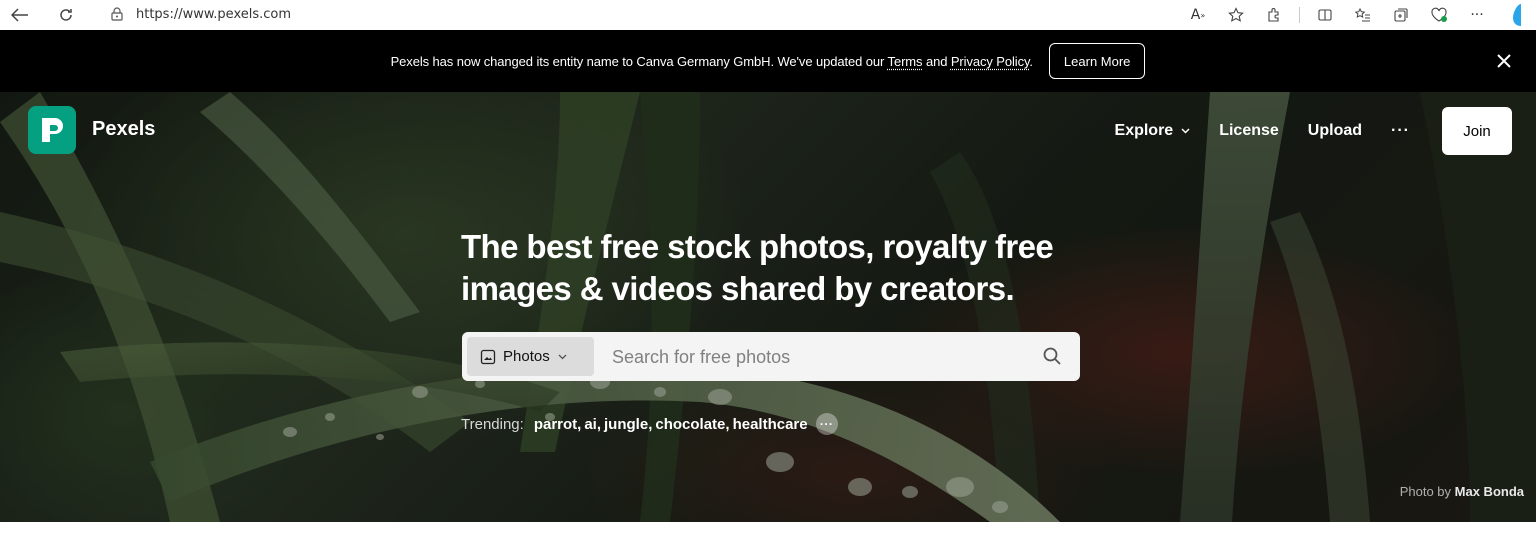 The width and height of the screenshot is (1536, 542). What do you see at coordinates (1031, 61) in the screenshot?
I see `announcement-text-after: .` at bounding box center [1031, 61].